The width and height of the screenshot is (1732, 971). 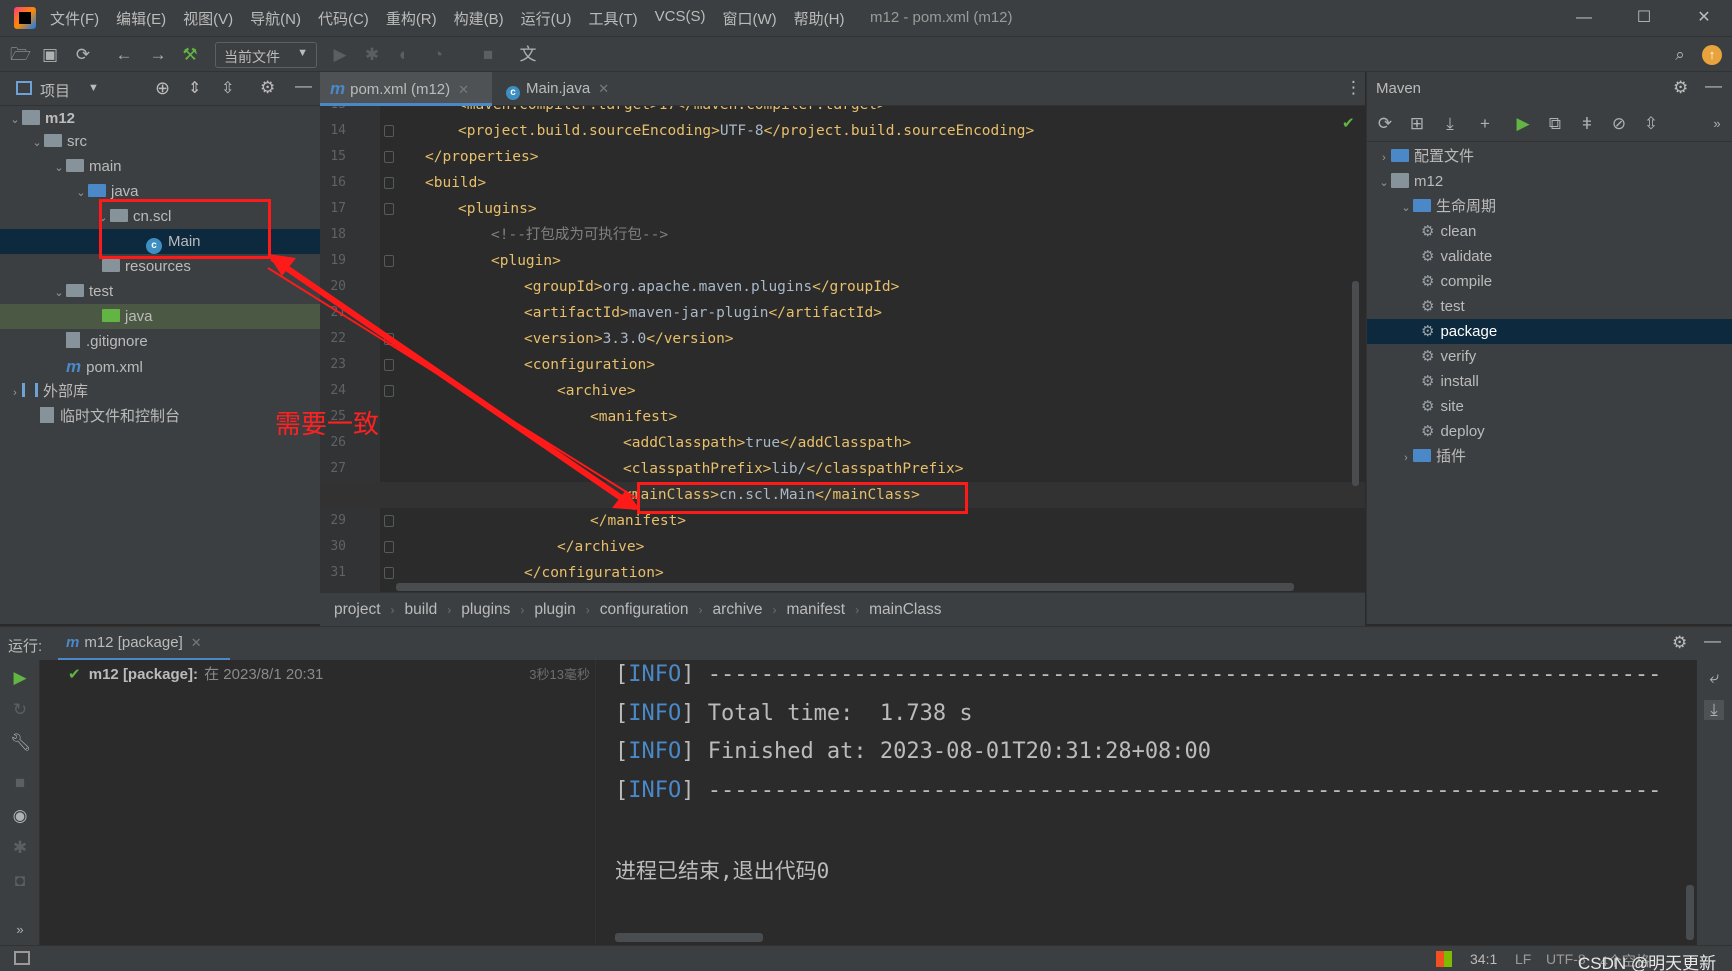 What do you see at coordinates (689, 937) in the screenshot?
I see `console-scrollbar` at bounding box center [689, 937].